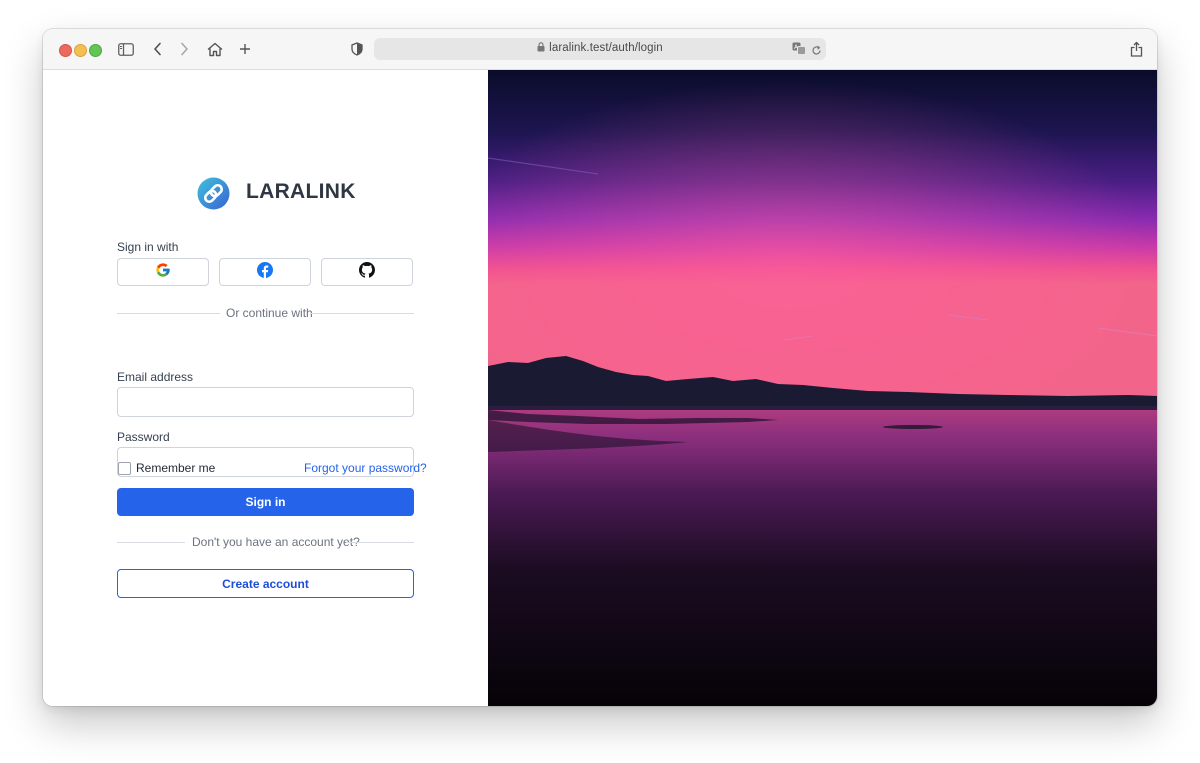 The height and width of the screenshot is (763, 1200). What do you see at coordinates (126, 49) in the screenshot?
I see `sidebar-toggle-icon` at bounding box center [126, 49].